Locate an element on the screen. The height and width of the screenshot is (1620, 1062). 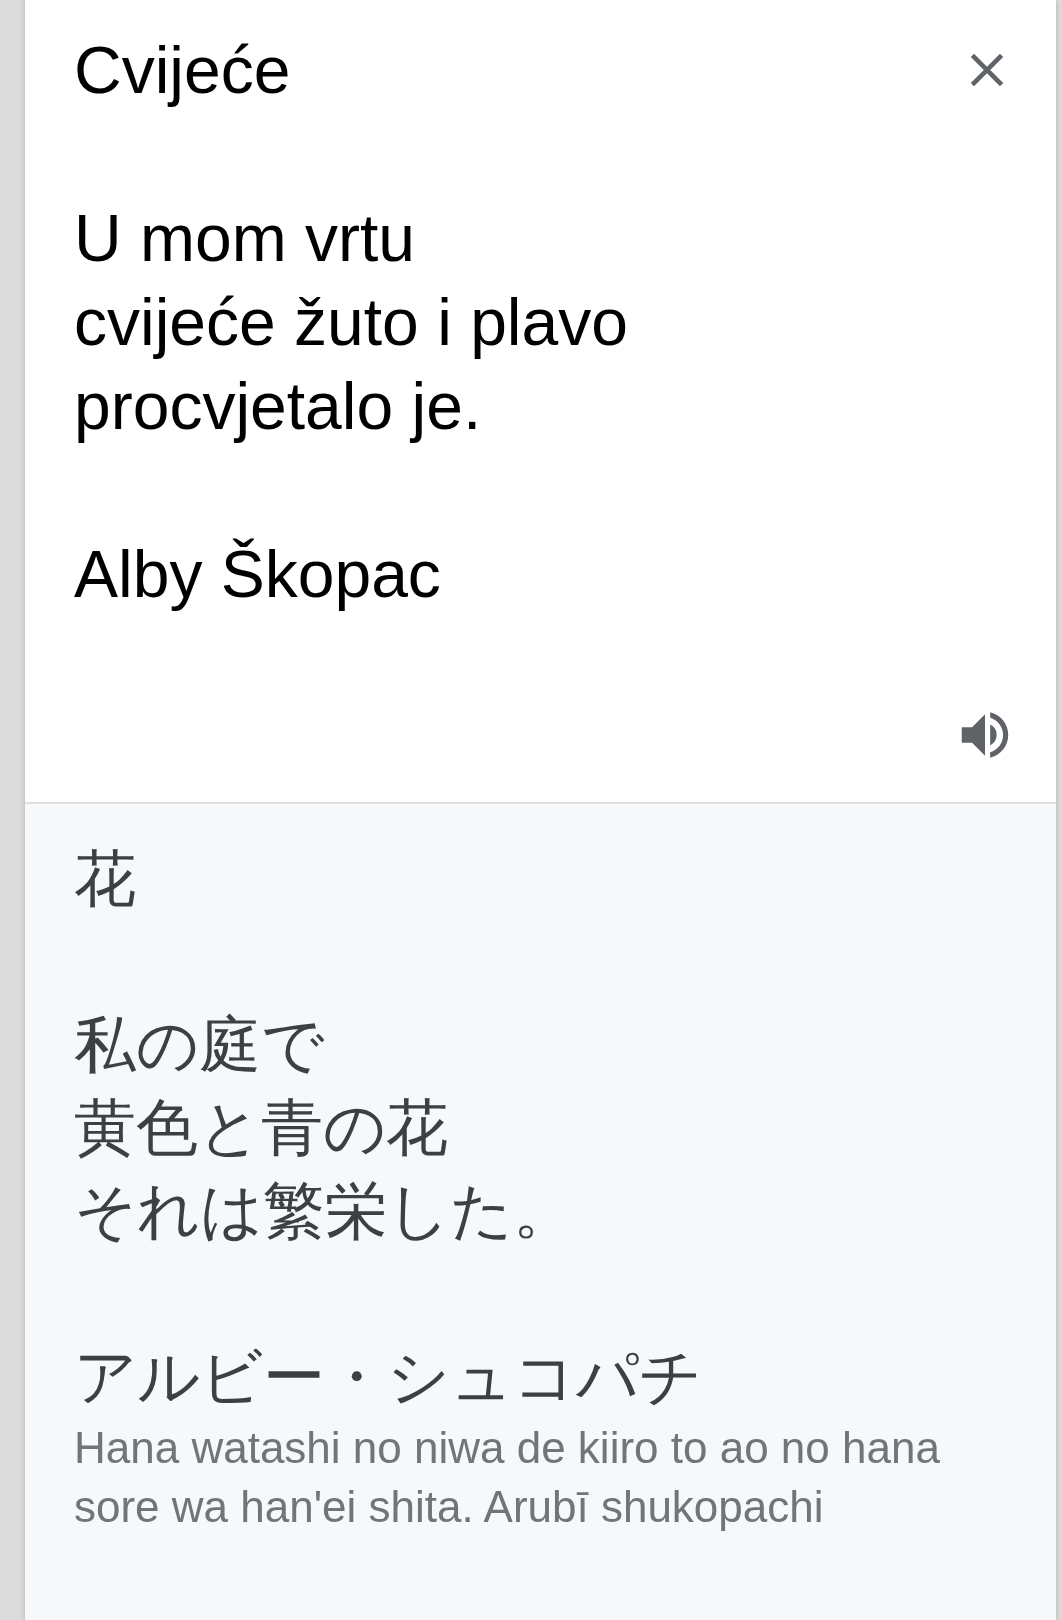
source-text-line: U mom vrtu is located at coordinates (245, 238).